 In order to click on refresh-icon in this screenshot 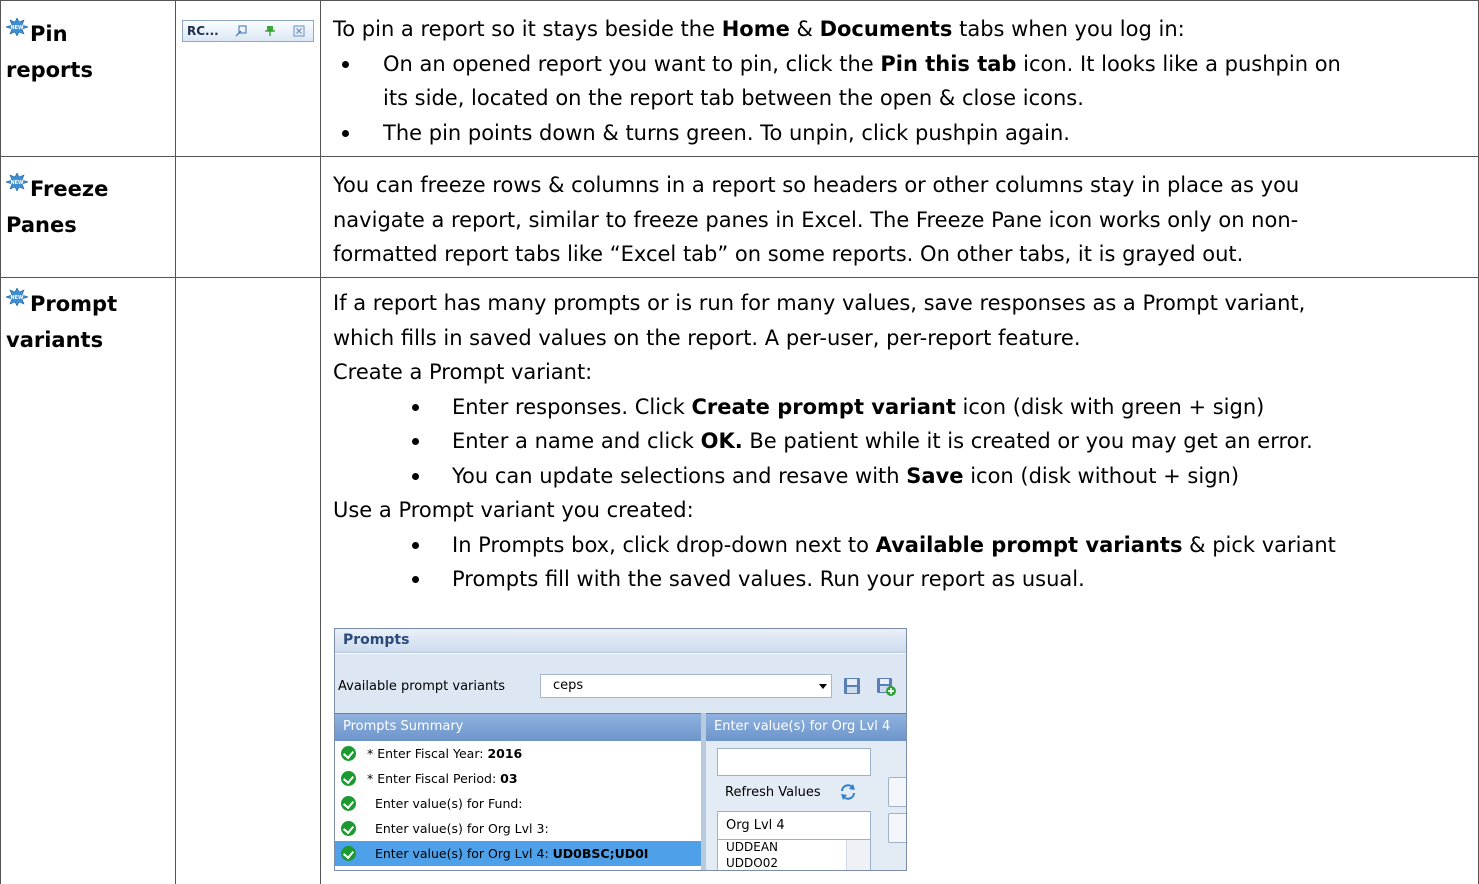, I will do `click(848, 792)`.